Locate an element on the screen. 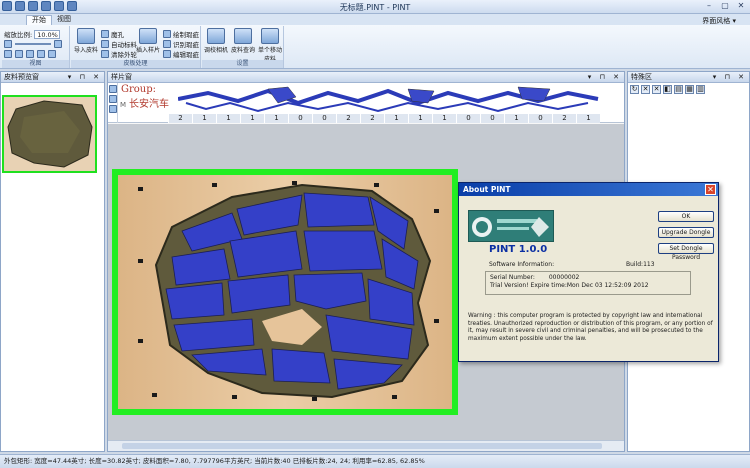 The width and height of the screenshot is (750, 468). serial-value: 00000002 is located at coordinates (564, 277).